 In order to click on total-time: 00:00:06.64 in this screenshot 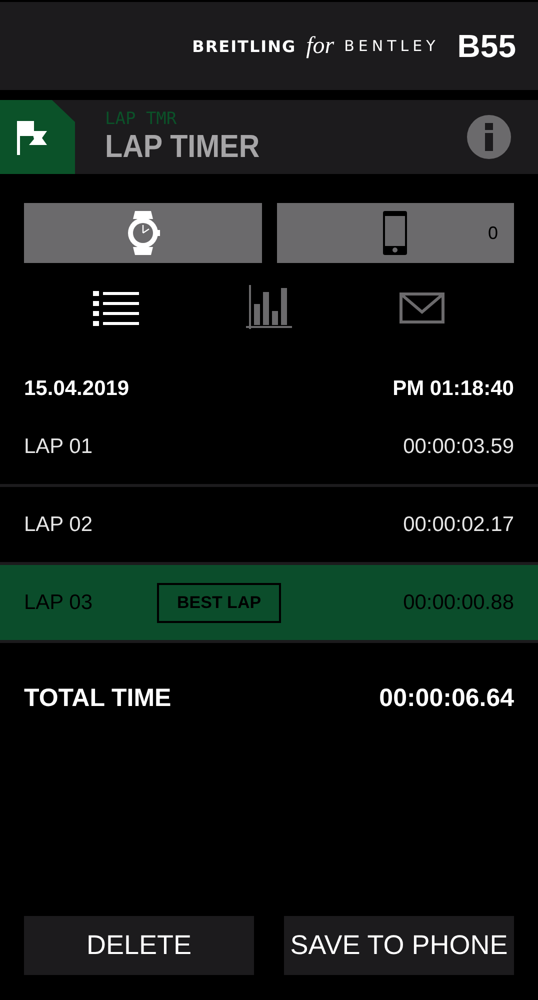, I will do `click(446, 698)`.